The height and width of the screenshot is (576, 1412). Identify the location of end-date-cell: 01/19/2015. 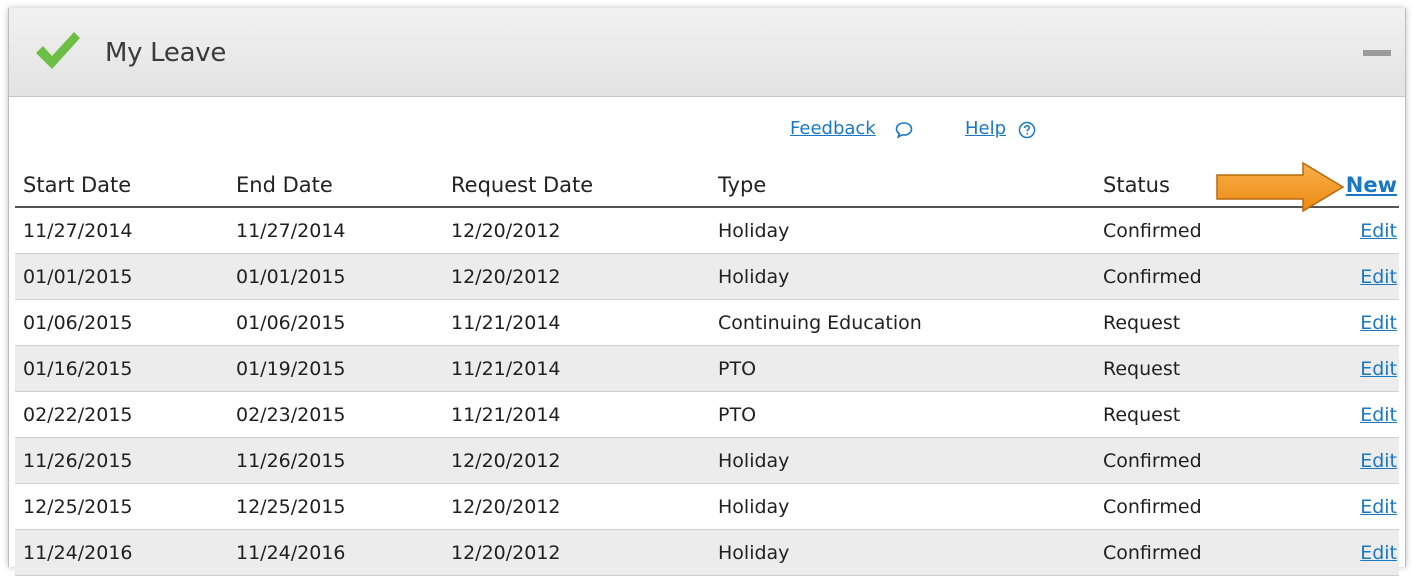
(335, 368).